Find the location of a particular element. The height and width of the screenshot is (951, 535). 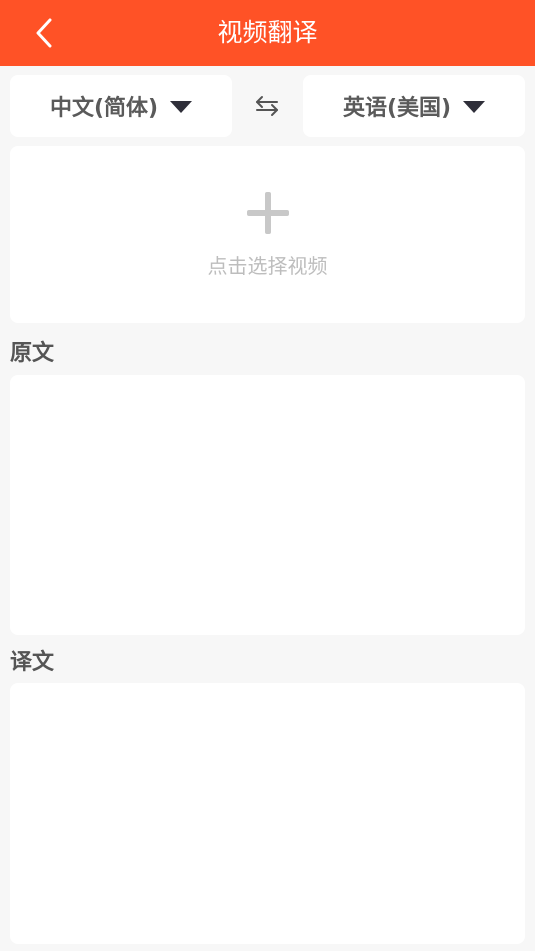

chevron-left-icon is located at coordinates (44, 33).